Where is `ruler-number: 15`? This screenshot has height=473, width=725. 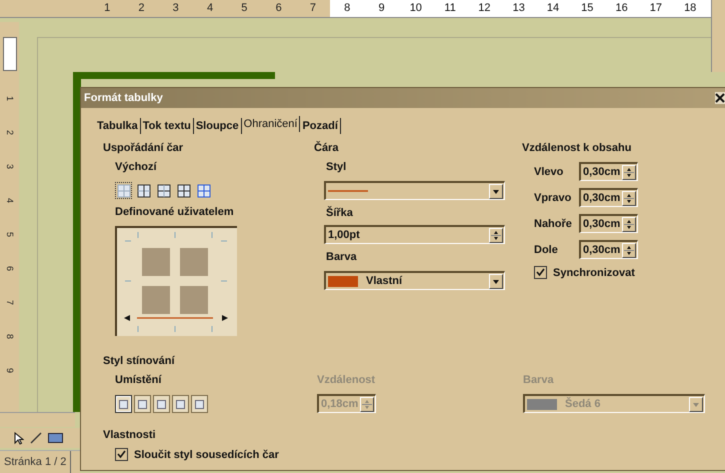
ruler-number: 15 is located at coordinates (587, 8).